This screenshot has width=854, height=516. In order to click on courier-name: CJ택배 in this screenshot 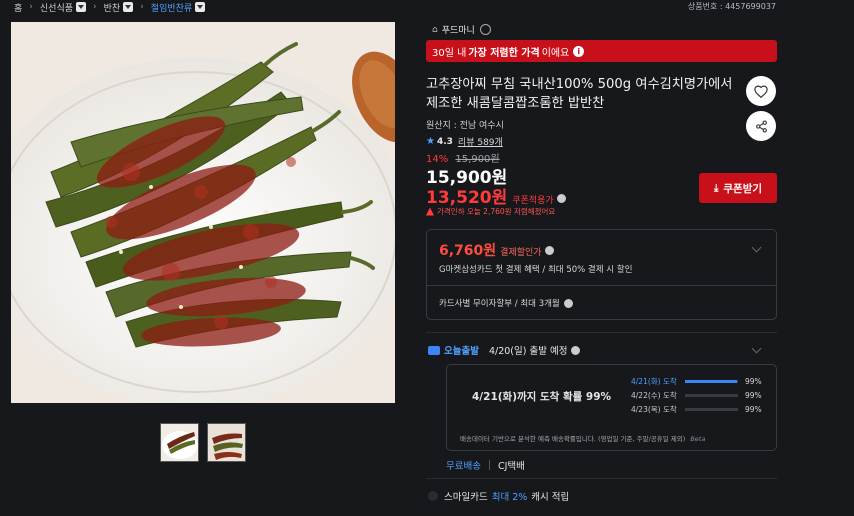, I will do `click(511, 466)`.